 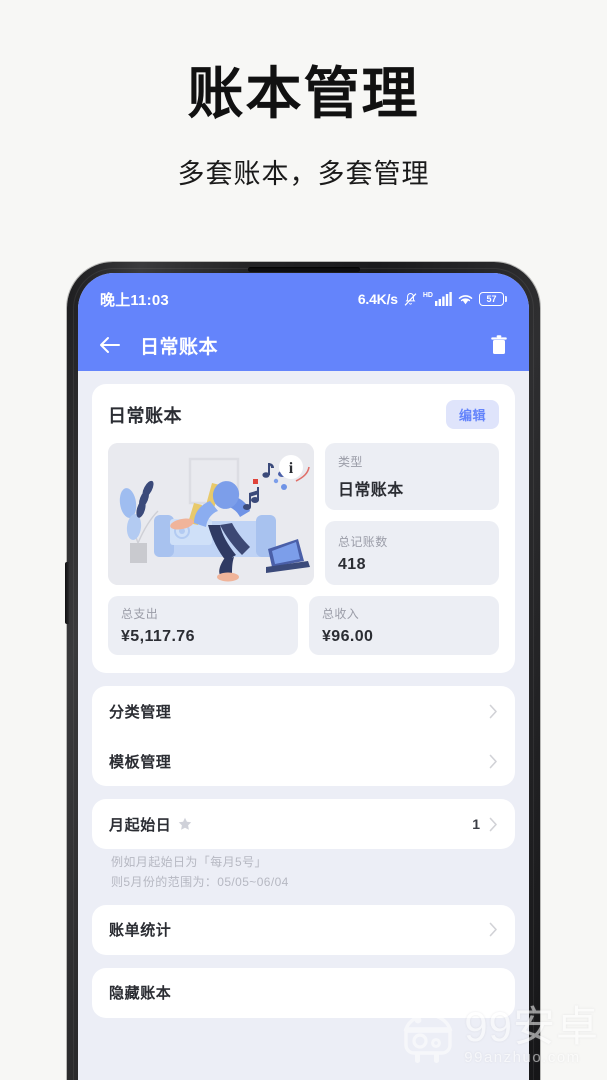 I want to click on ledger-card-header: 日常账本 编辑, so click(x=303, y=414).